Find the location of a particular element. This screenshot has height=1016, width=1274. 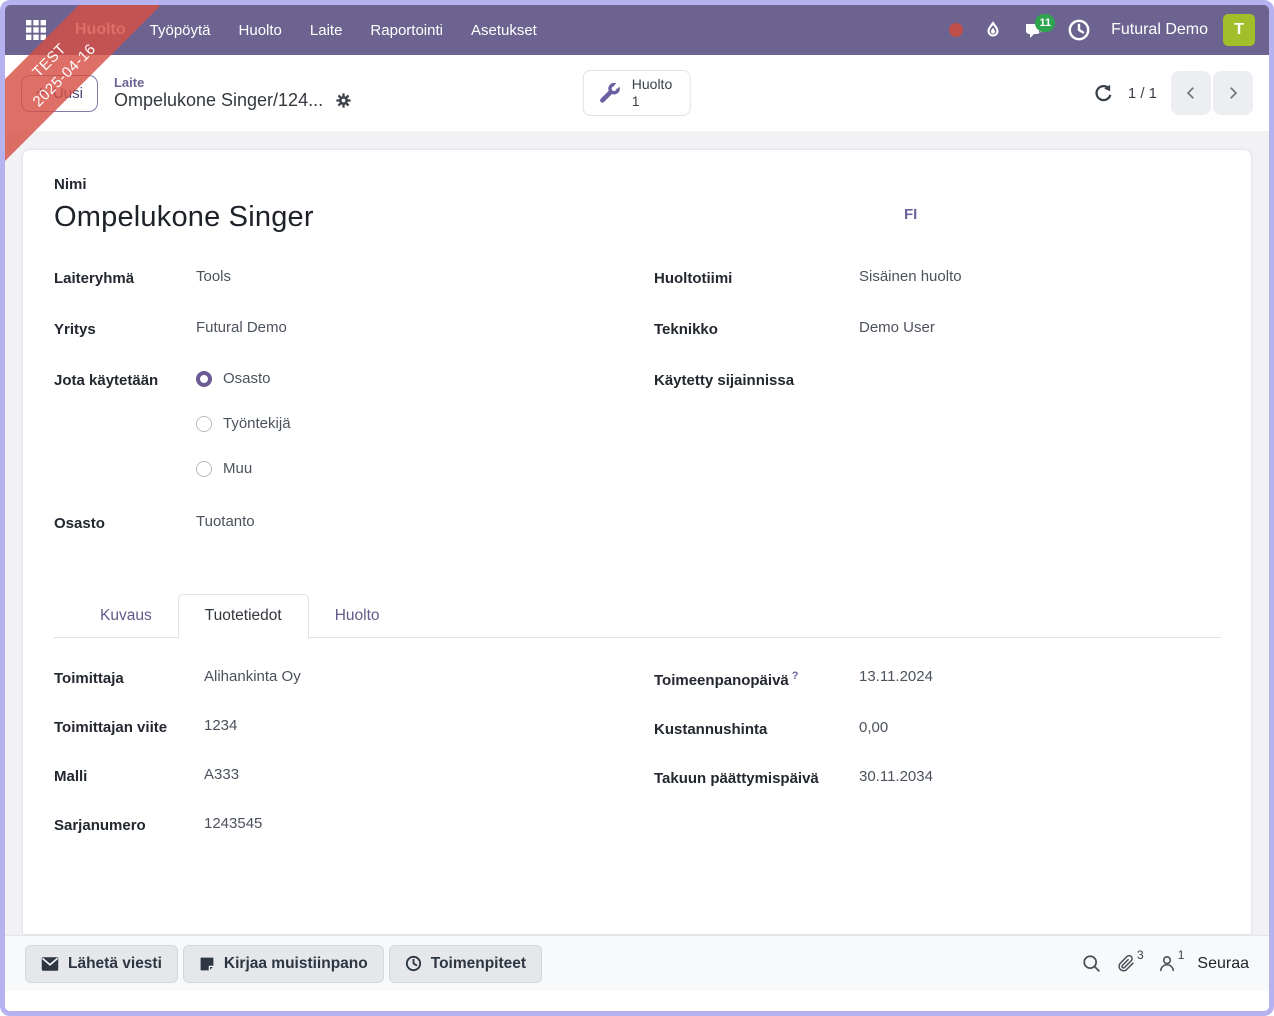

droplet-button is located at coordinates (993, 30).